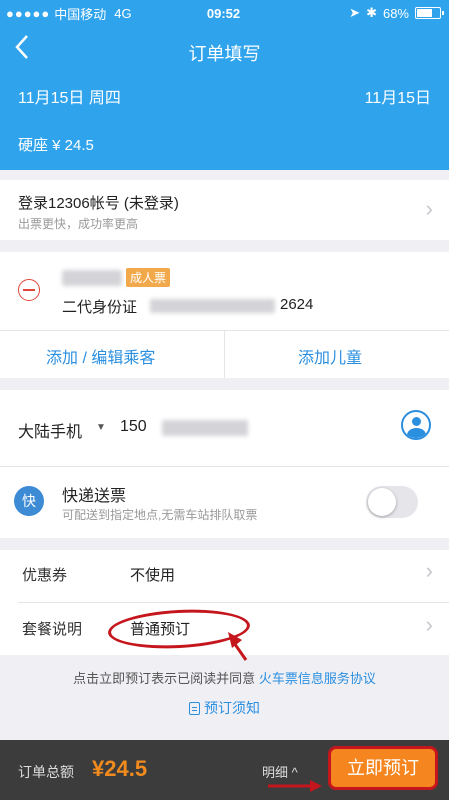  What do you see at coordinates (397, 98) in the screenshot?
I see `arrival-date: 11月15日` at bounding box center [397, 98].